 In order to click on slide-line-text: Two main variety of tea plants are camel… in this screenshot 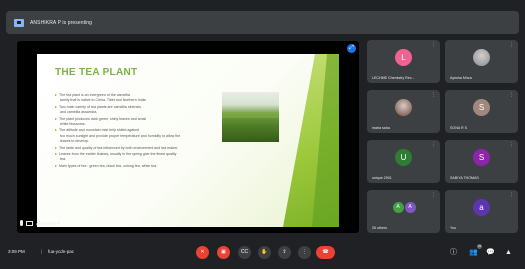, I will do `click(100, 106)`.